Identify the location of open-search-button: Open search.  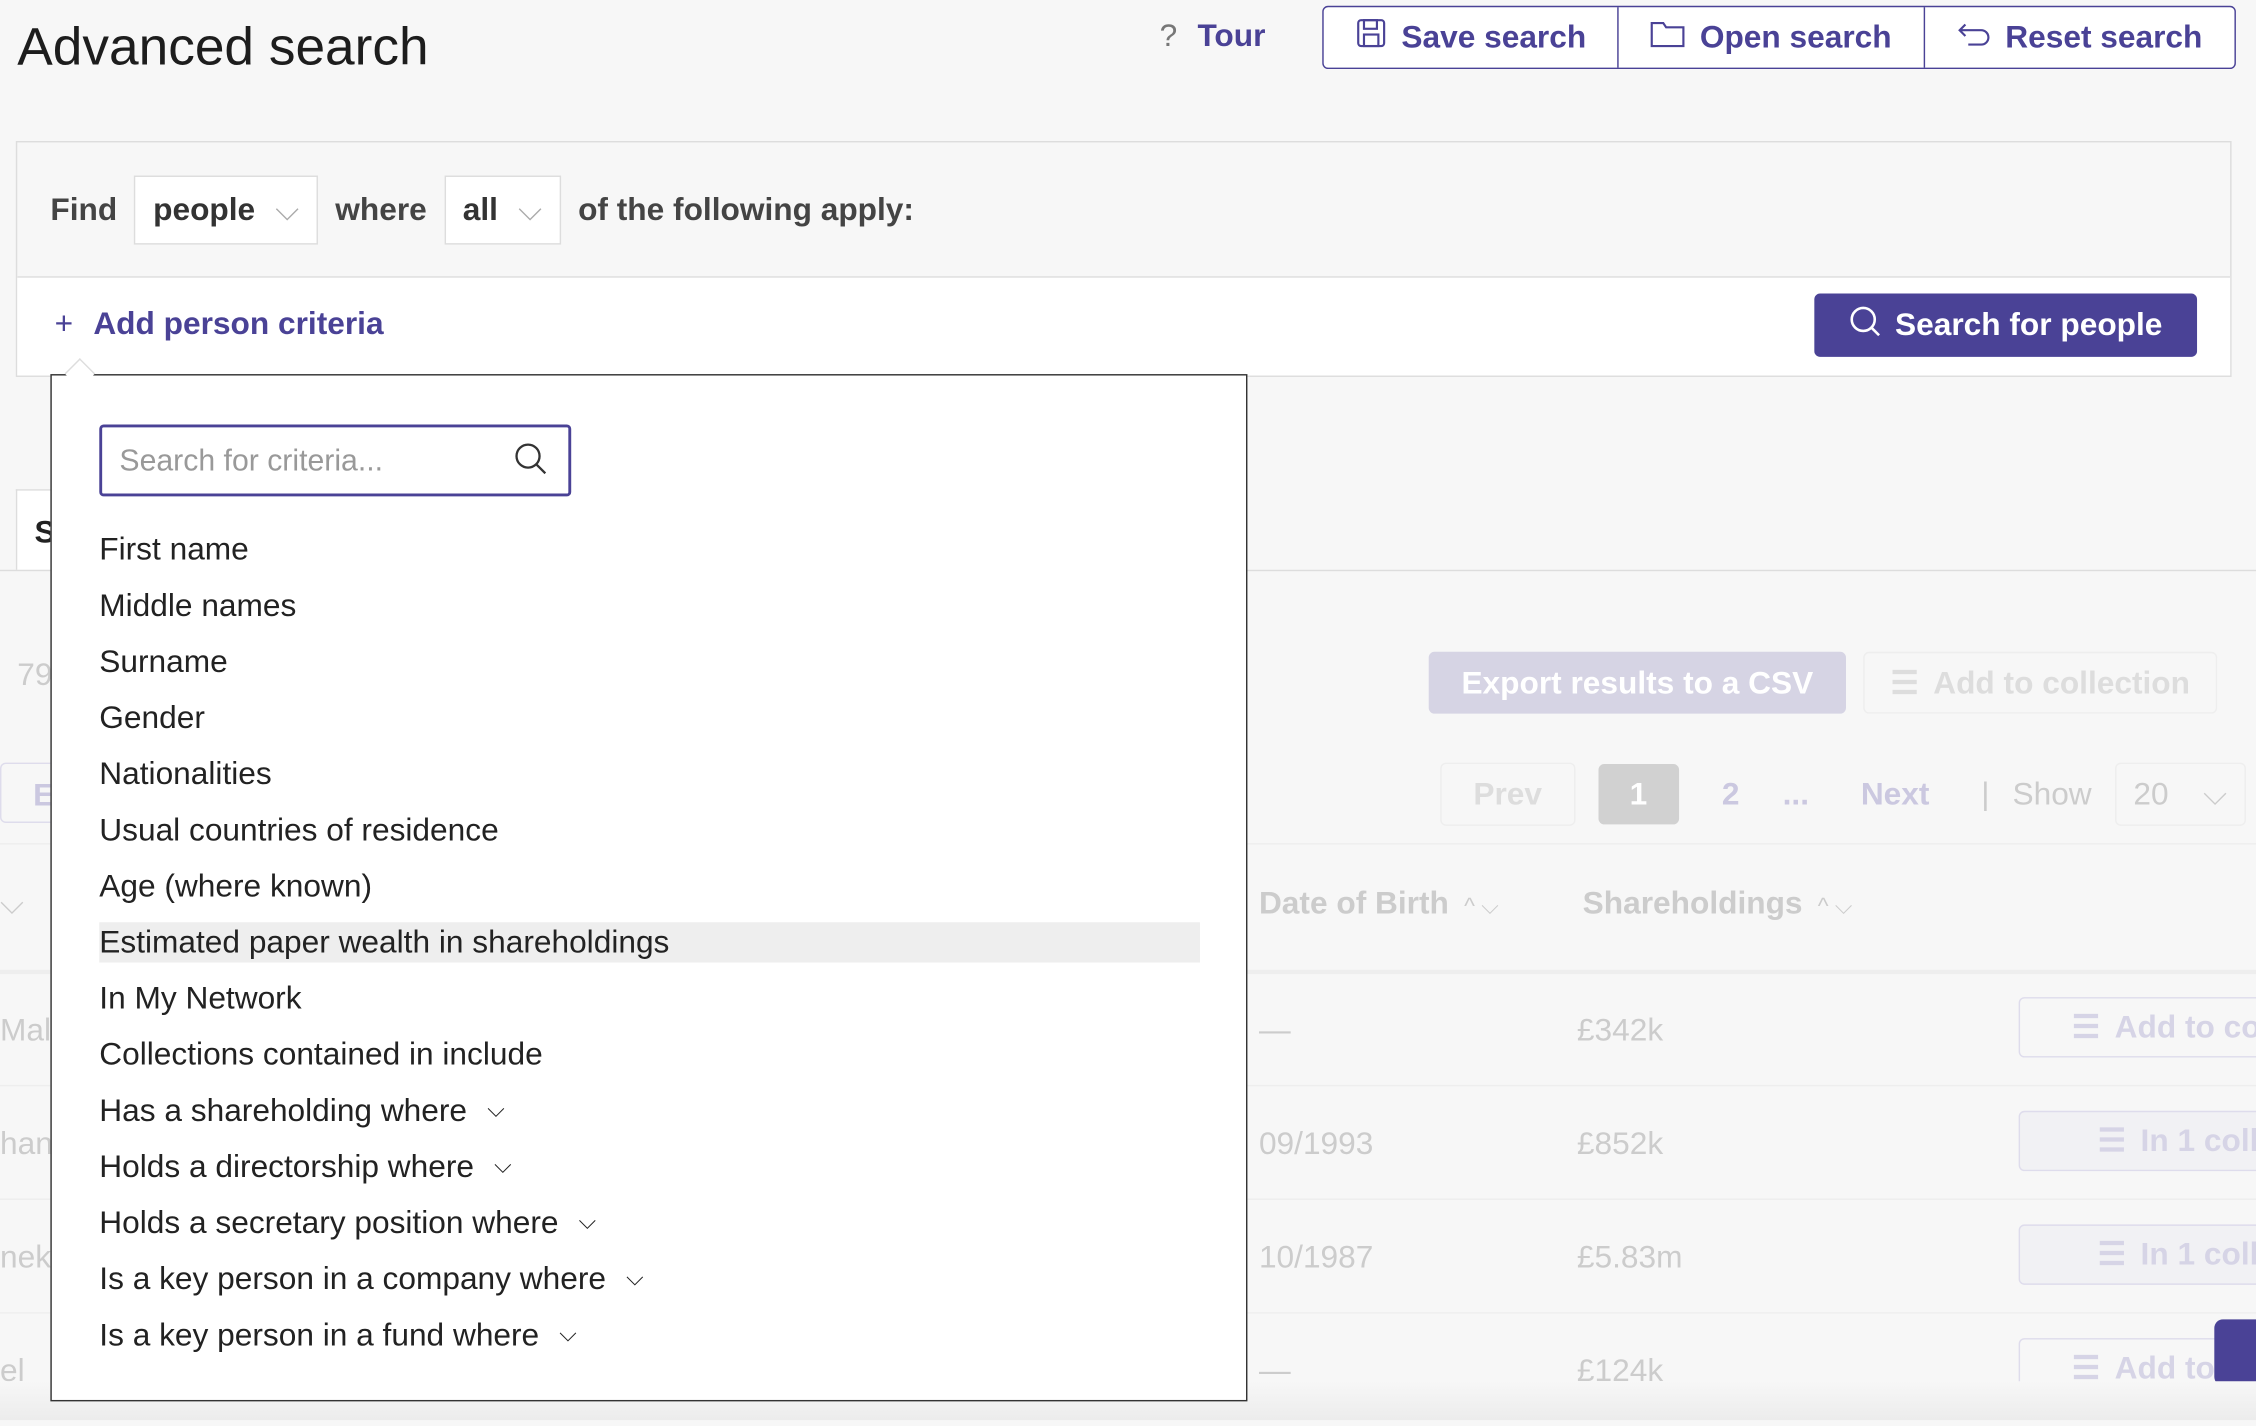
(1772, 37).